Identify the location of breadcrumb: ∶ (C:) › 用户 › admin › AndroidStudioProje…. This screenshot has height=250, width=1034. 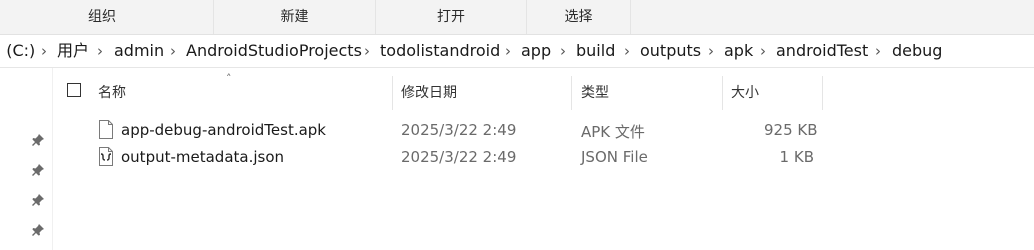
(517, 51).